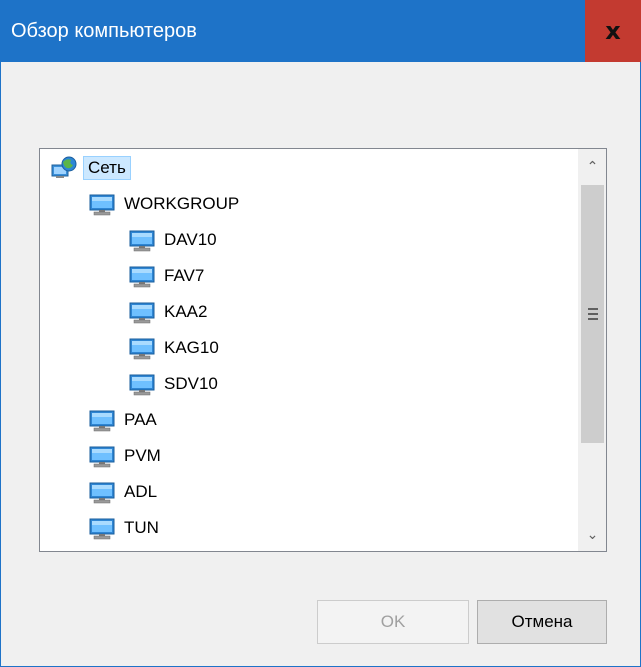  What do you see at coordinates (141, 527) in the screenshot?
I see `tree-node-label: TUN` at bounding box center [141, 527].